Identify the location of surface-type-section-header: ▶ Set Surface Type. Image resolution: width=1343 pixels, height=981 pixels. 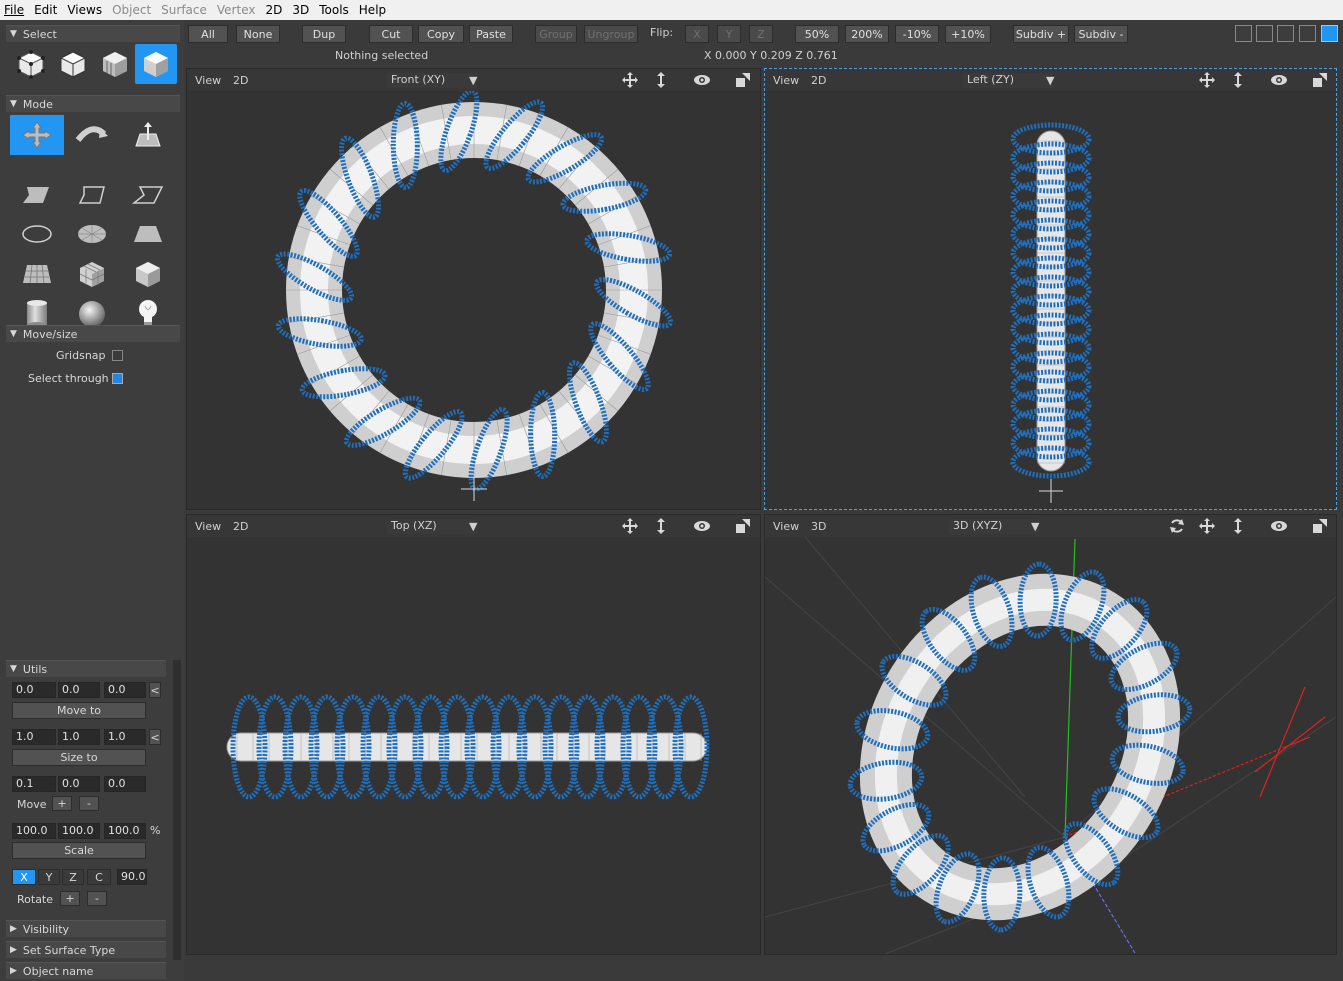
(86, 949).